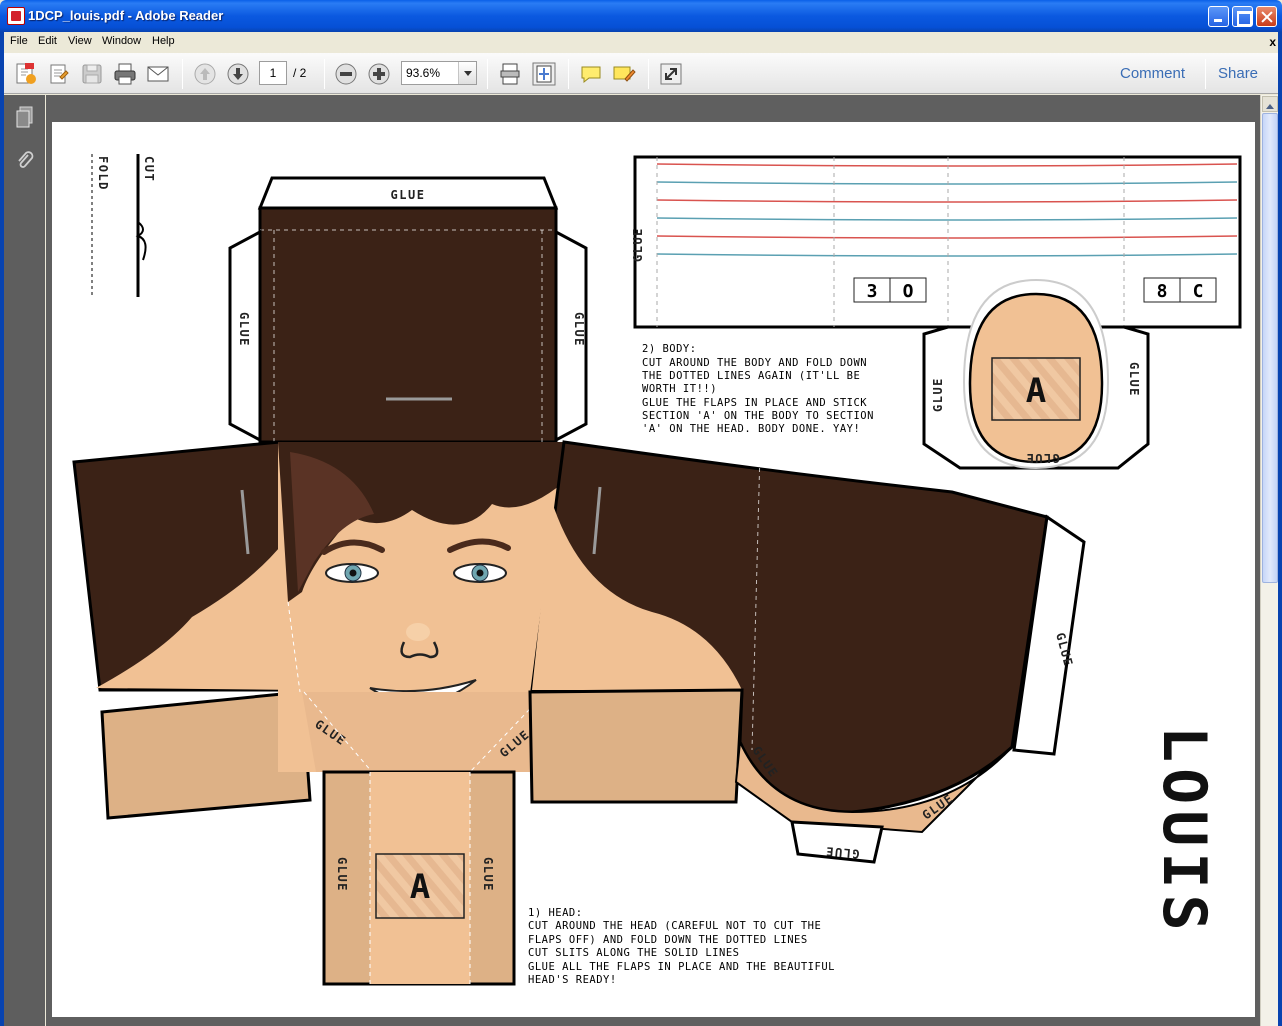 Image resolution: width=1282 pixels, height=1026 pixels. Describe the element at coordinates (121, 41) in the screenshot. I see `menu-window: Window` at that location.